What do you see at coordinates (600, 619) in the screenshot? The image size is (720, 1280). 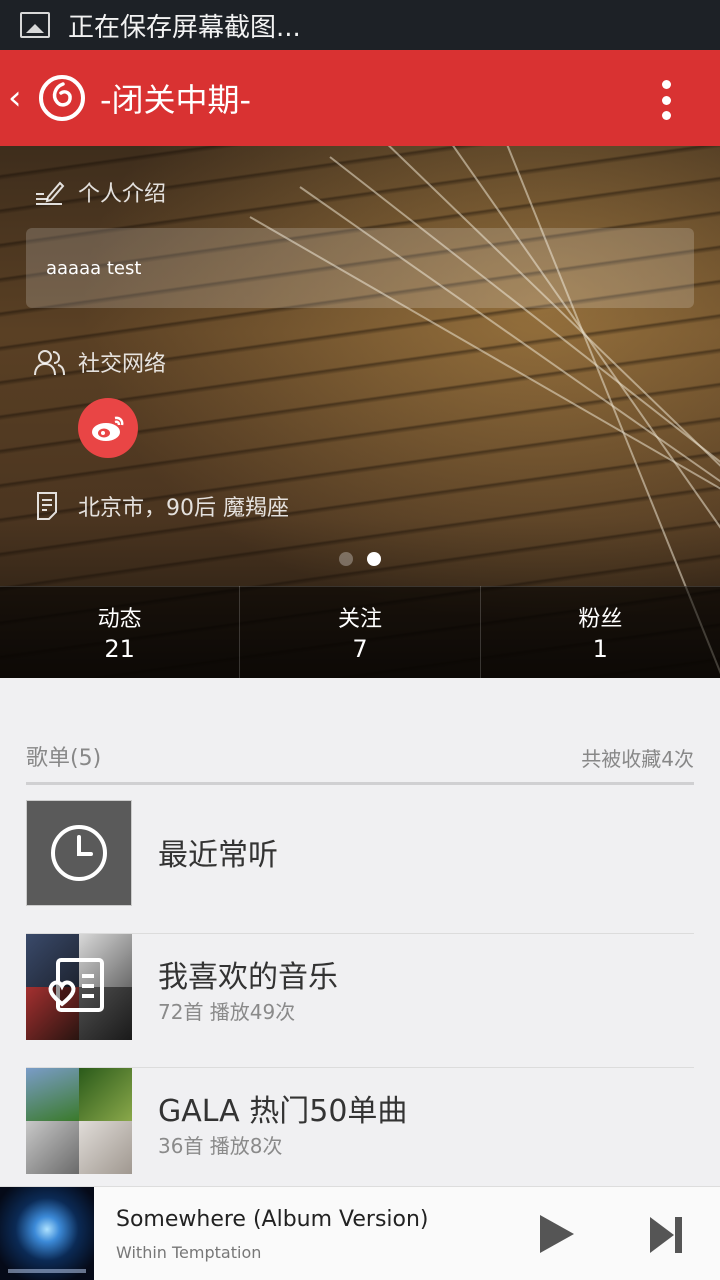 I see `stat-label: 粉丝` at bounding box center [600, 619].